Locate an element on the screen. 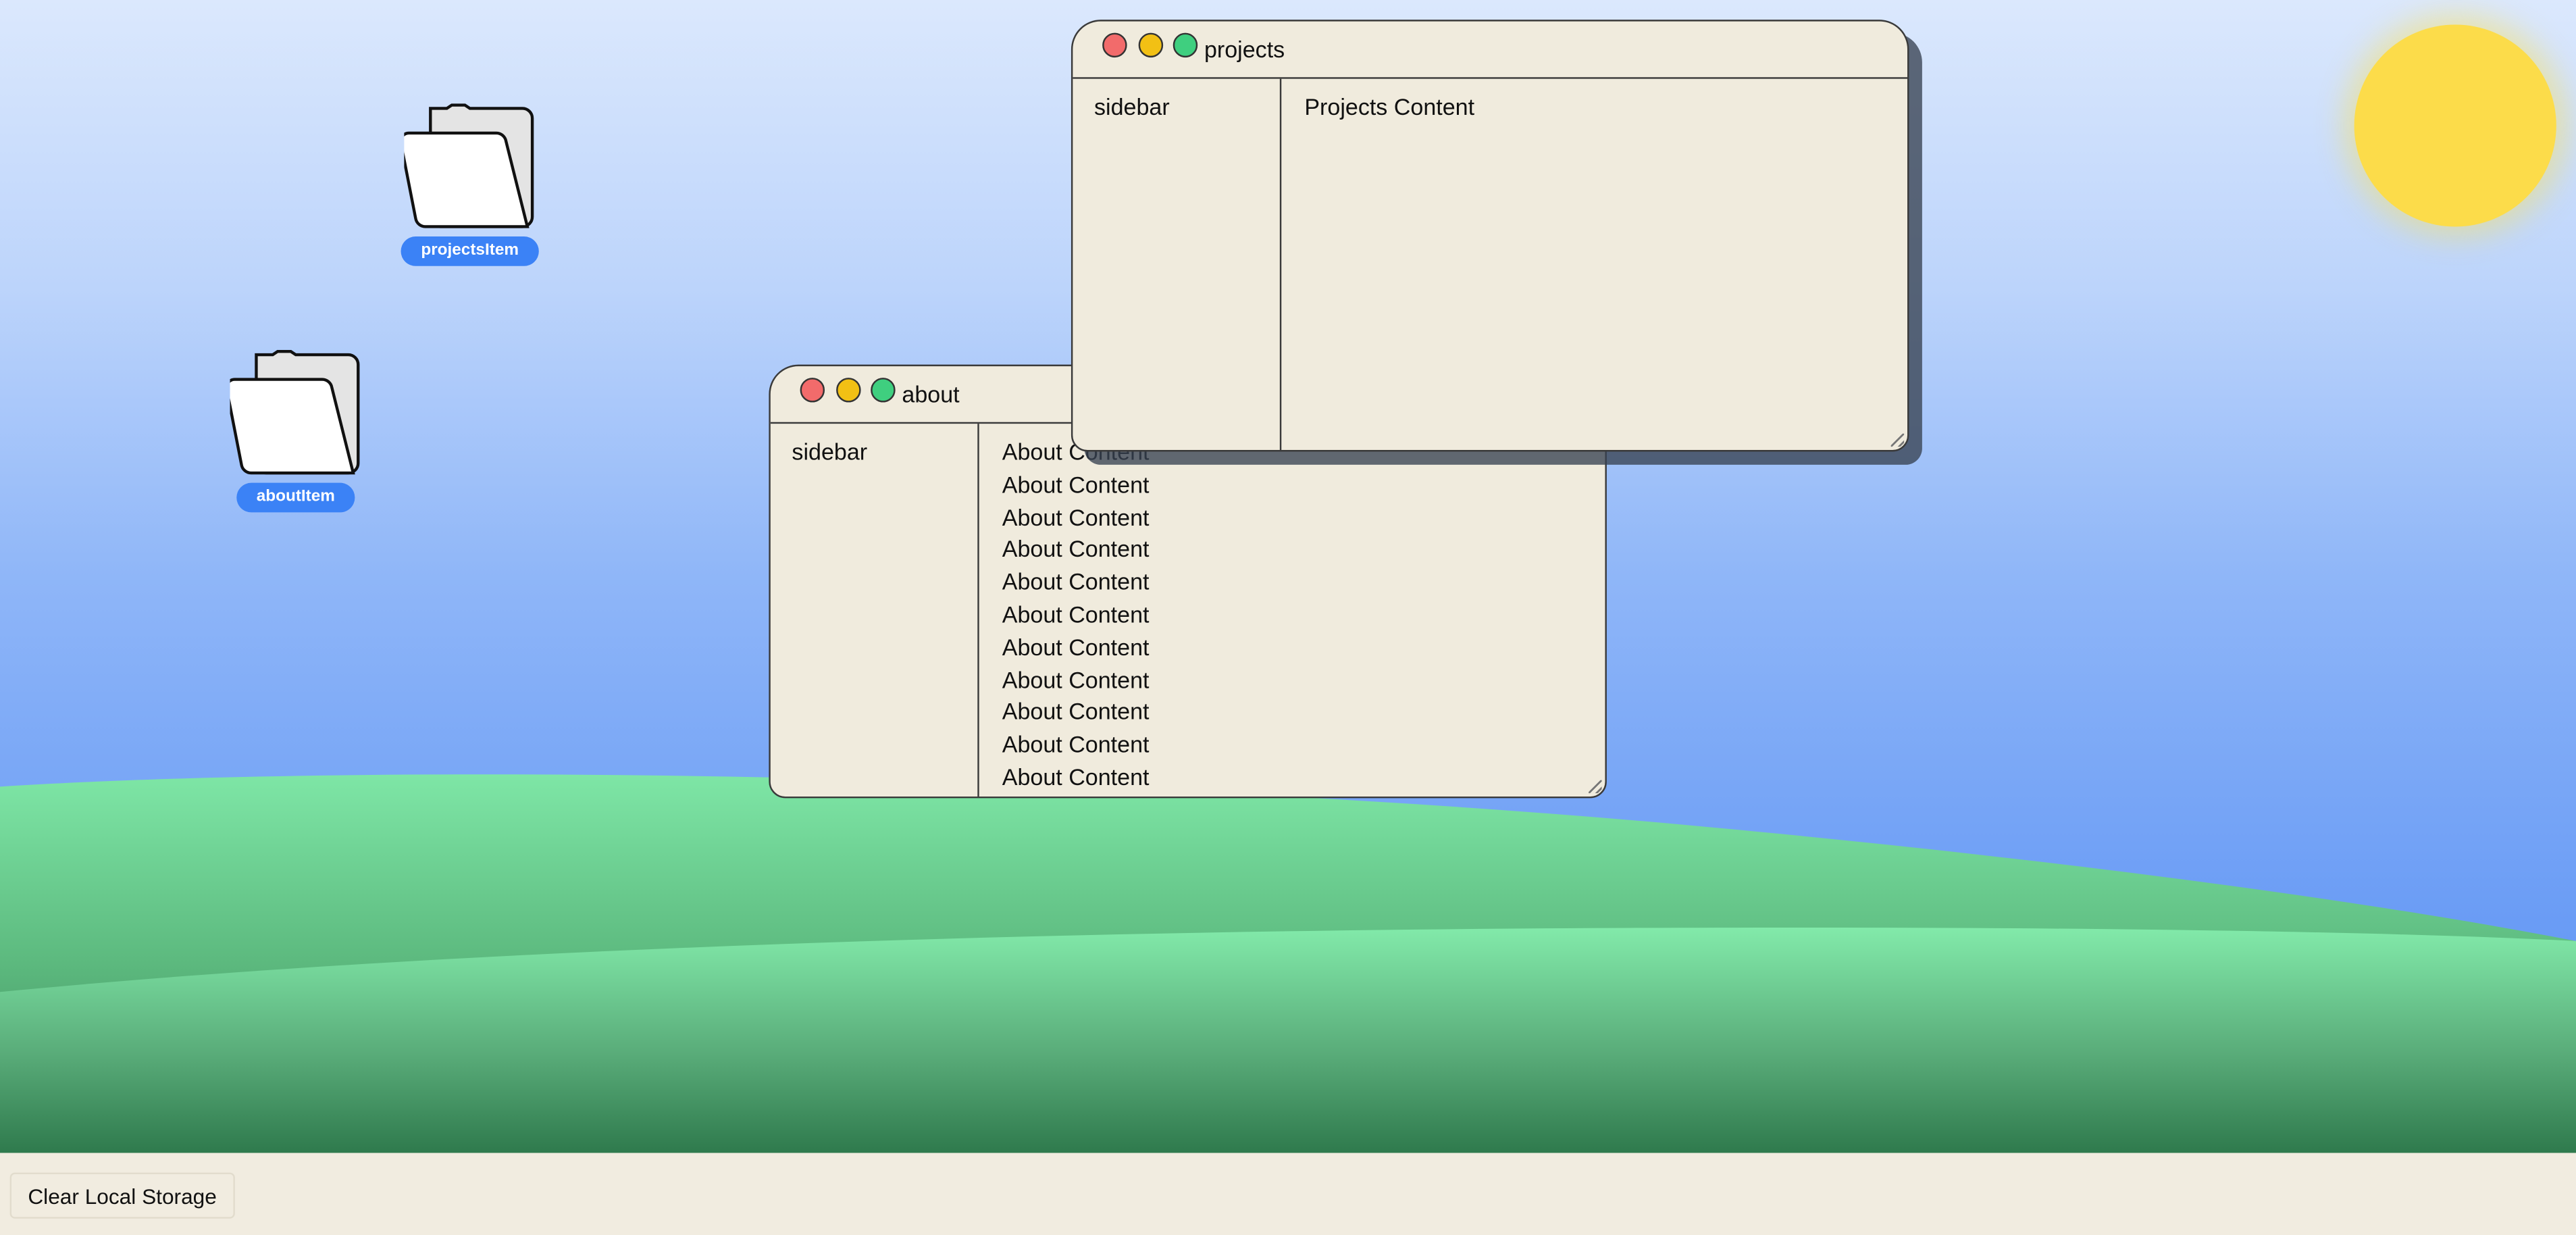  desktop-icon-projects: projectsItem is located at coordinates (470, 184).